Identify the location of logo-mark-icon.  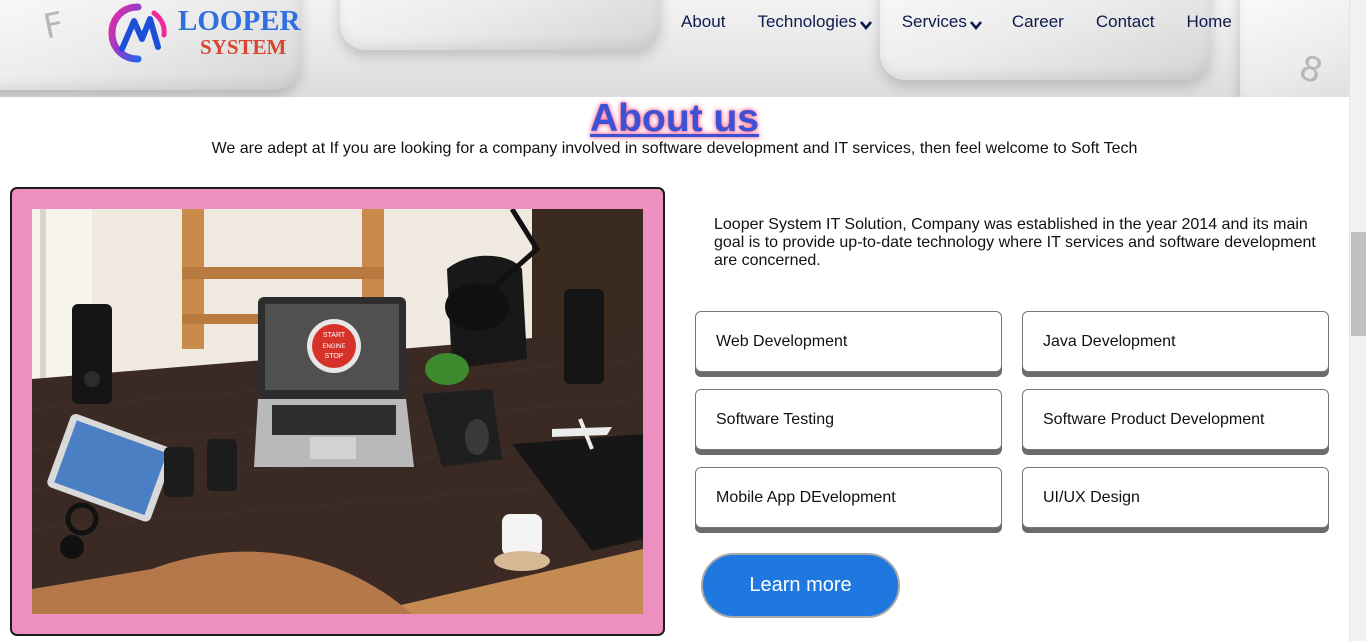
(137, 33).